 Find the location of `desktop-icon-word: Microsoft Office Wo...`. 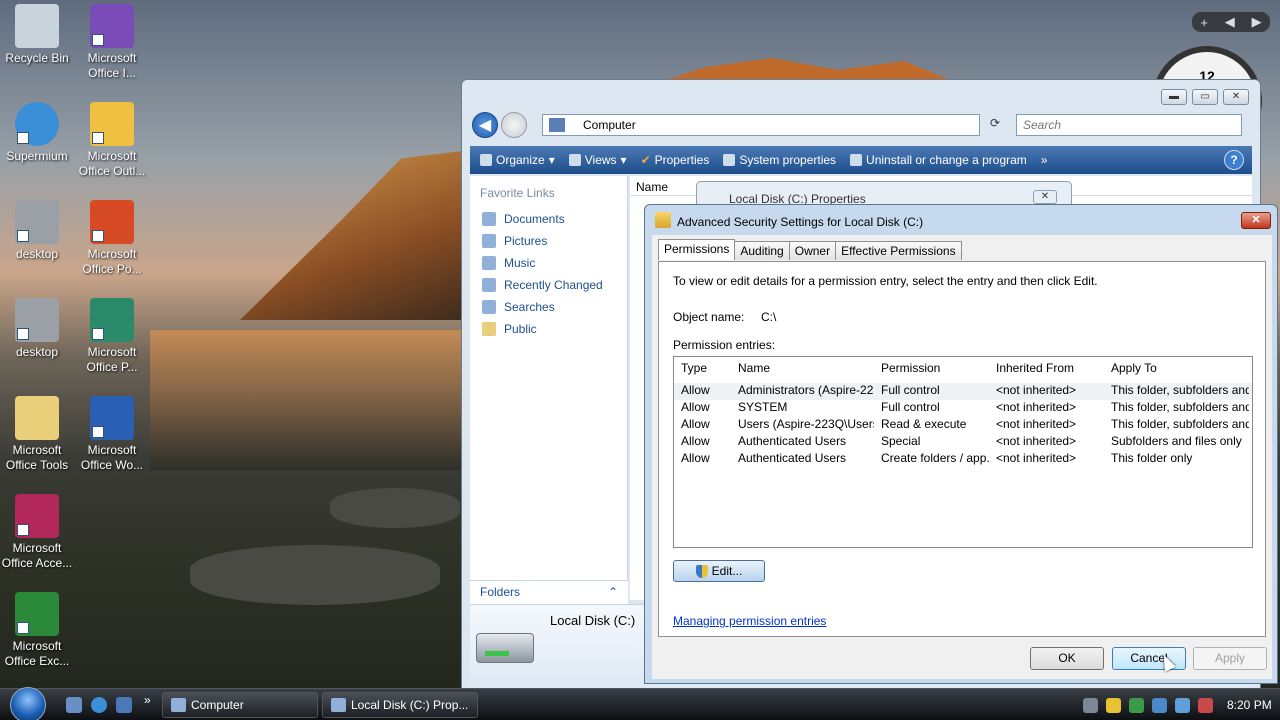

desktop-icon-word: Microsoft Office Wo... is located at coordinates (112, 434).